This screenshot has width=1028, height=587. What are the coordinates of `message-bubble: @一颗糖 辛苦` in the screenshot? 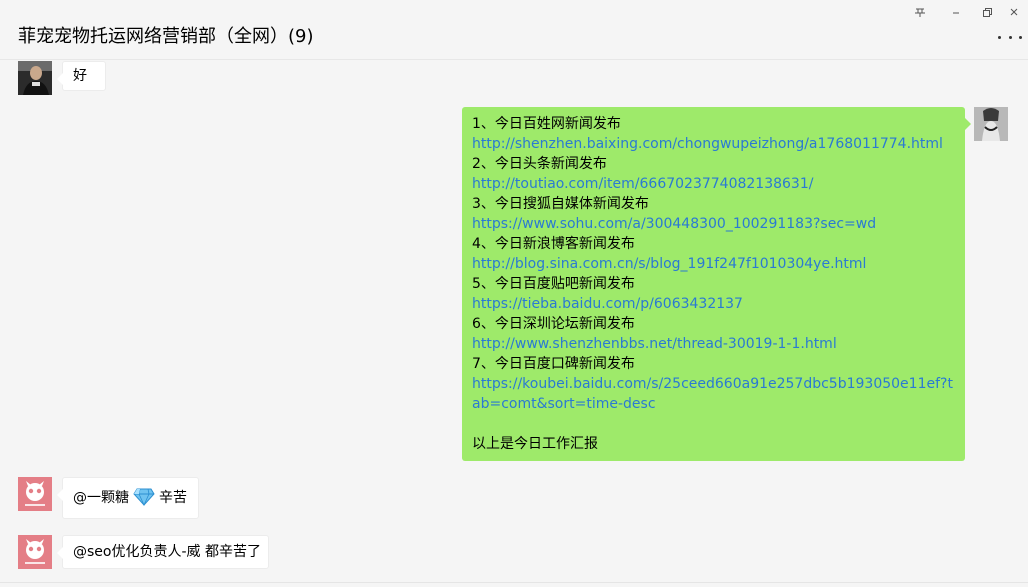 It's located at (128, 498).